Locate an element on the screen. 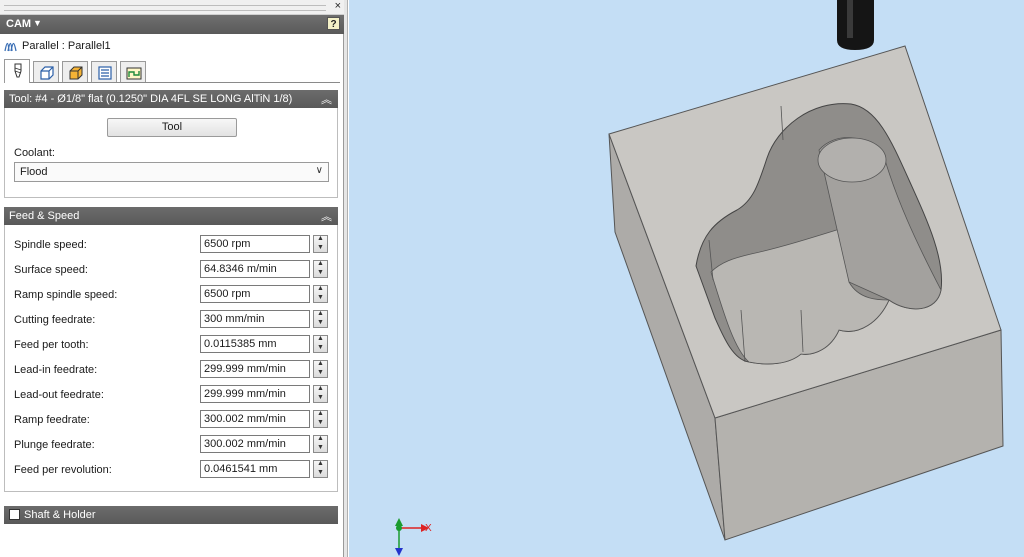 The image size is (1024, 557). field-label: Spindle speed: is located at coordinates (50, 245).